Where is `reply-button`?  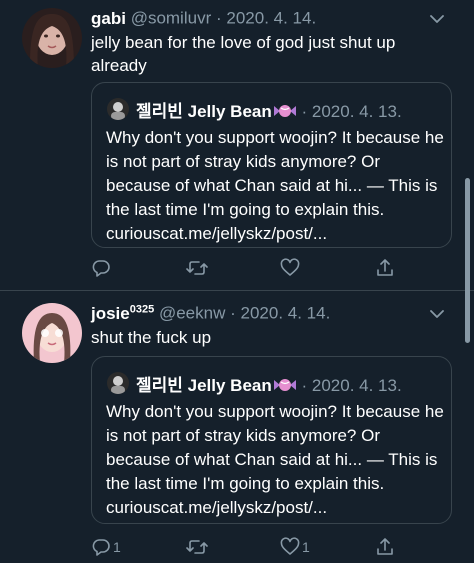
reply-button is located at coordinates (102, 268).